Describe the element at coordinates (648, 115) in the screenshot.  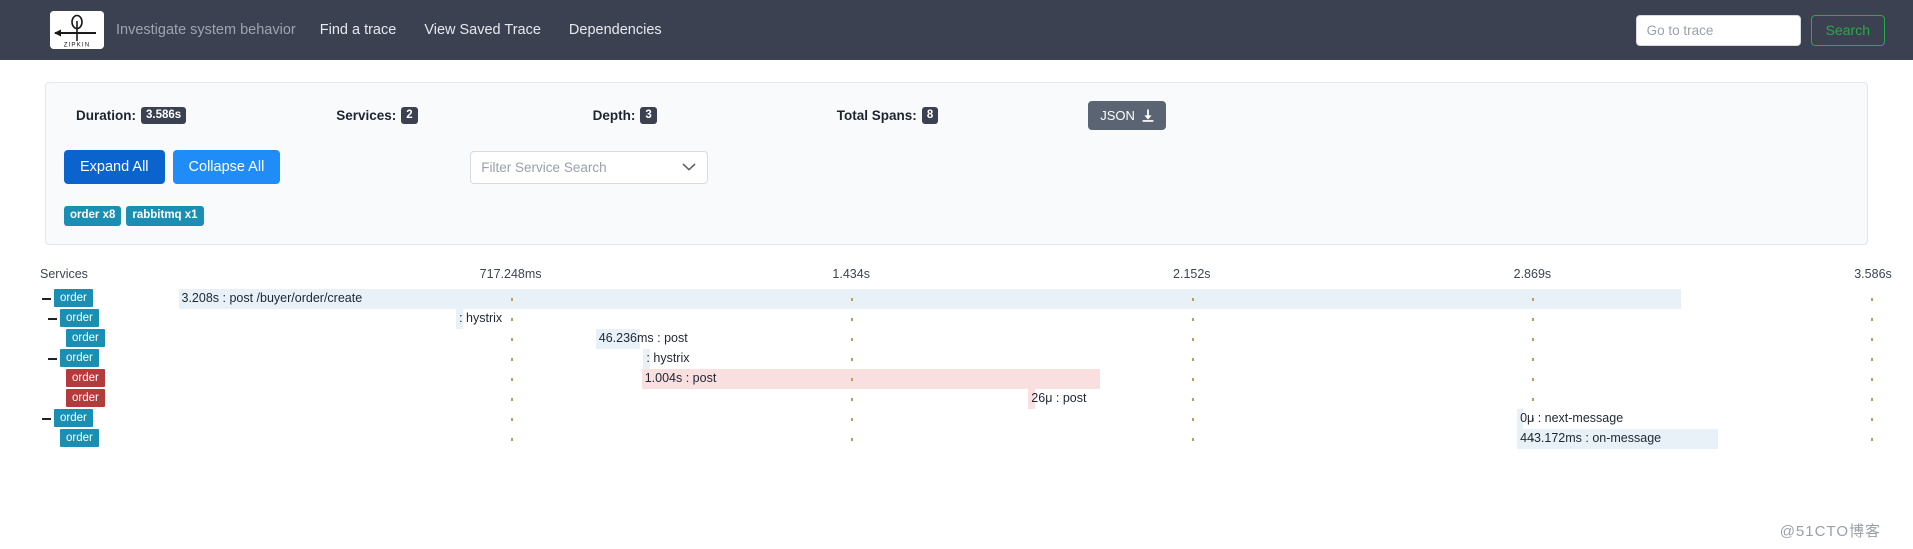
I see `stat-depth-value: 3` at that location.